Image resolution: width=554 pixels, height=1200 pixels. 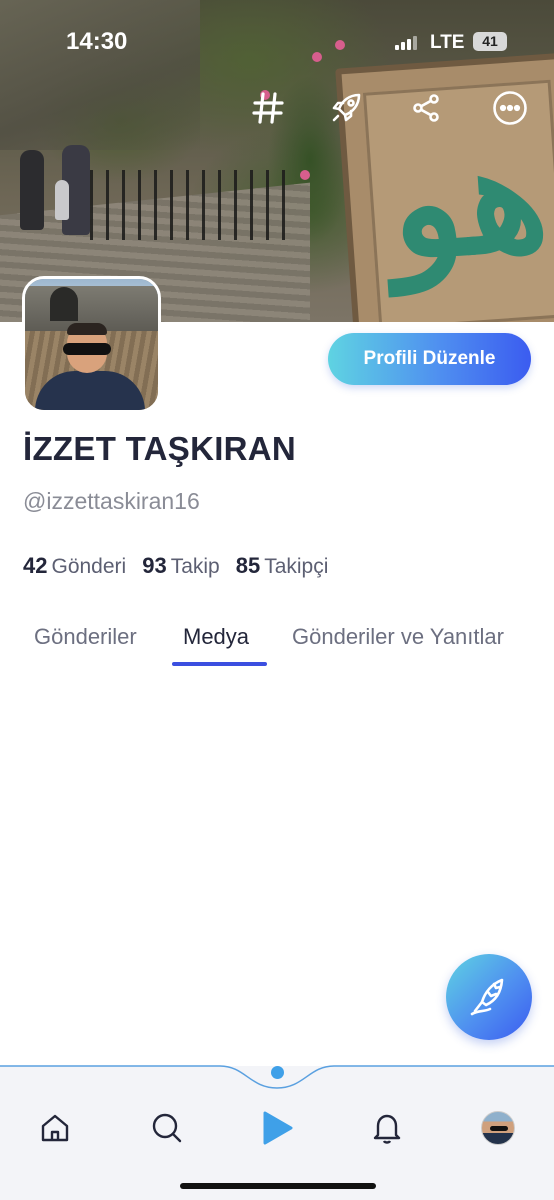 I want to click on feather-pen-icon, so click(x=487, y=997).